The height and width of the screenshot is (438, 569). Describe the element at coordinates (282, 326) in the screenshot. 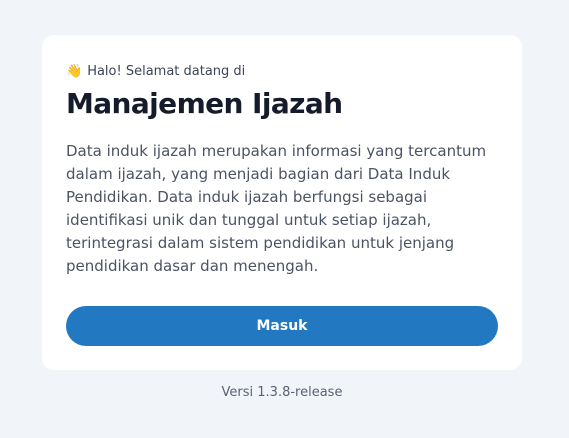

I see `login-button: Masuk` at that location.